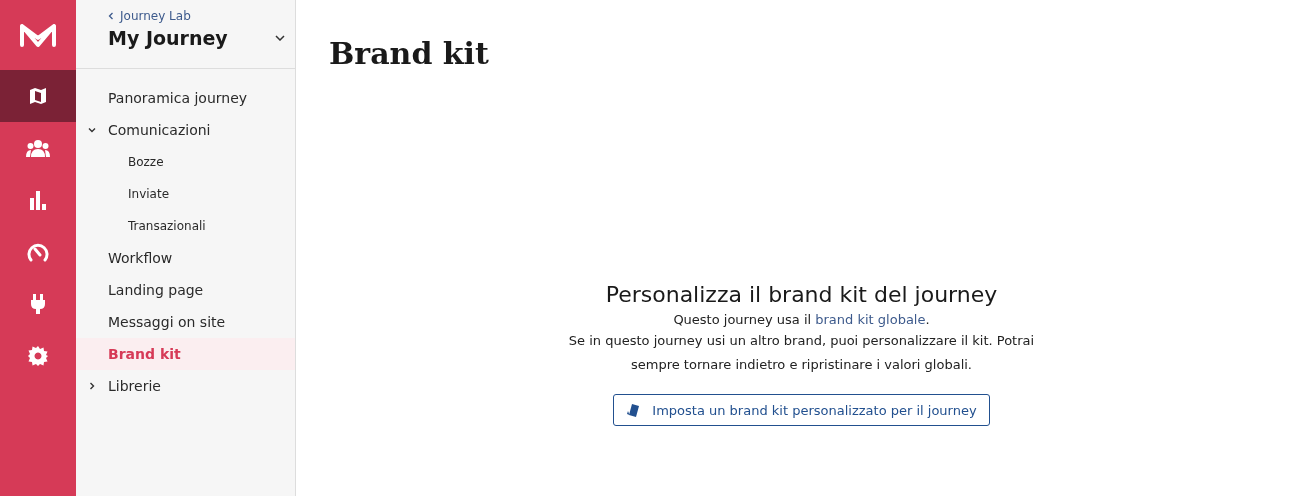 The image size is (1307, 496). I want to click on people-icon, so click(38, 148).